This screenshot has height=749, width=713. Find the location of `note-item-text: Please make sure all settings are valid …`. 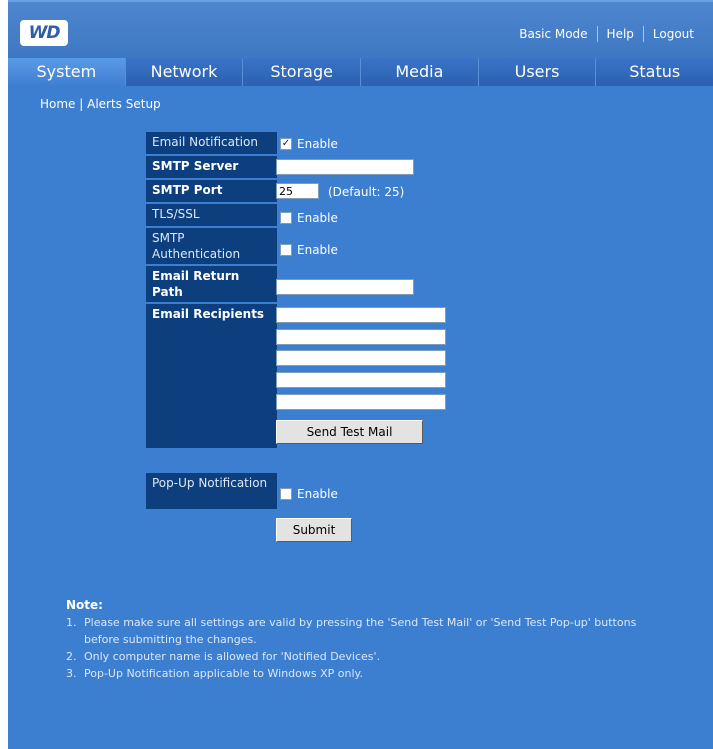

note-item-text: Please make sure all settings are valid … is located at coordinates (360, 631).